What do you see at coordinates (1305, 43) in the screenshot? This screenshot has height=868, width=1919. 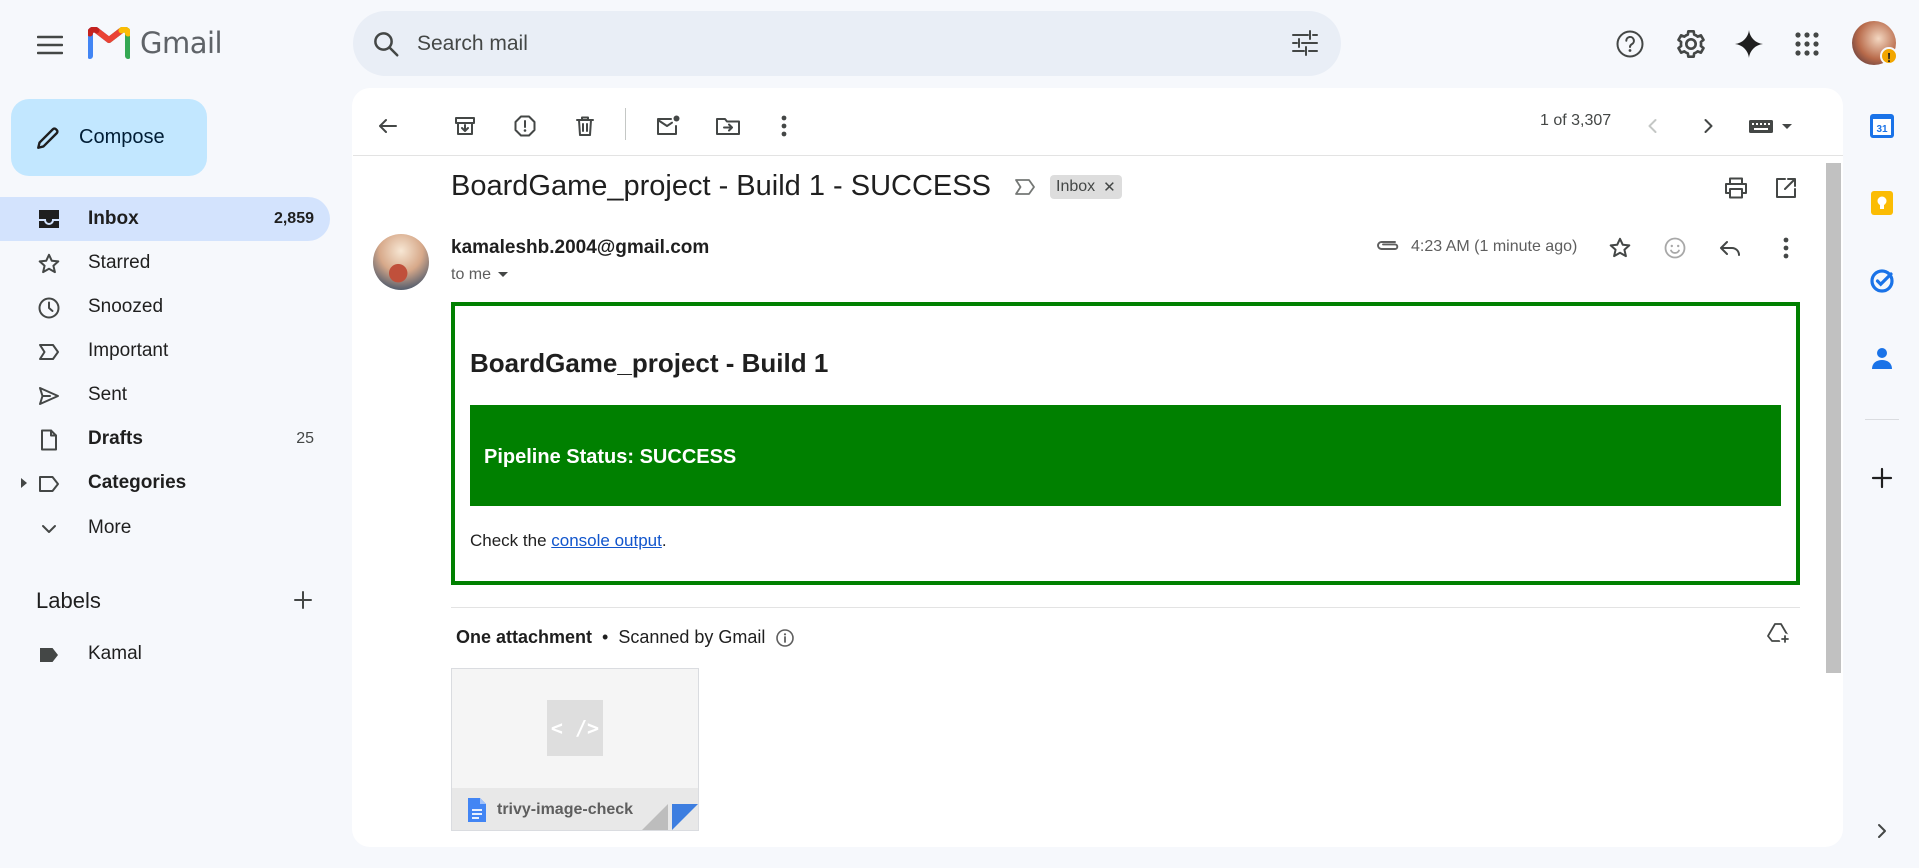 I see `search-options-icon` at bounding box center [1305, 43].